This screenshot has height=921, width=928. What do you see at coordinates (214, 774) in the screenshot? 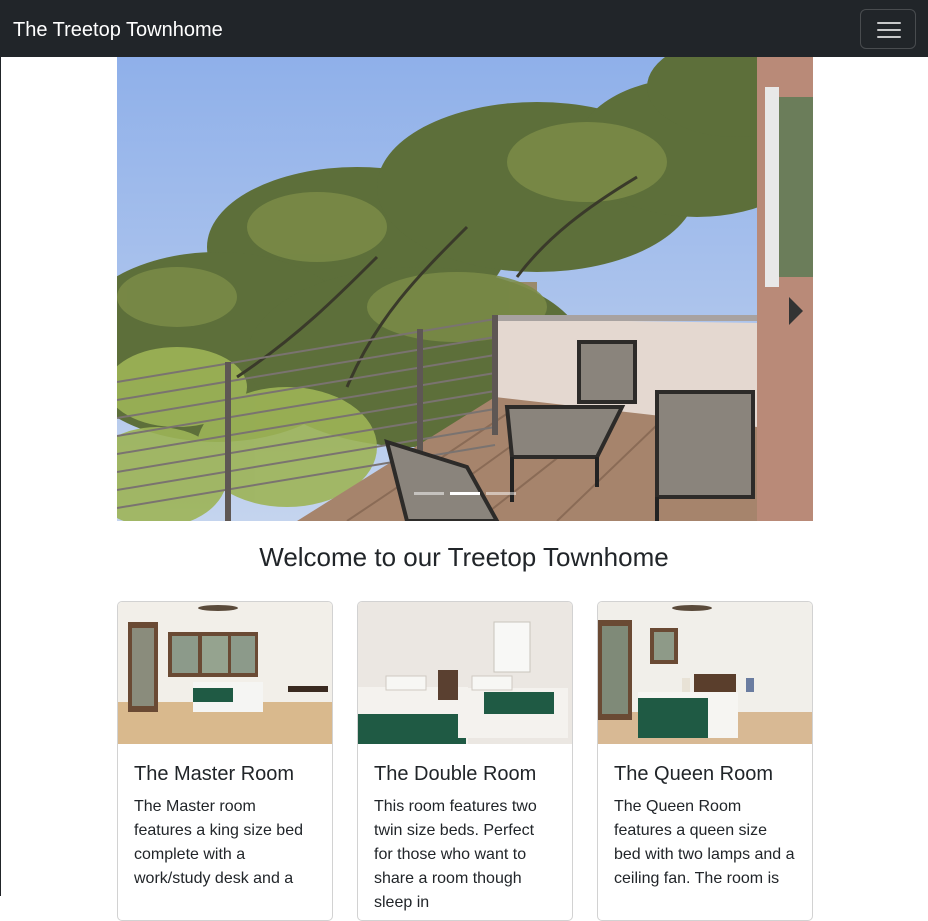
I see `card-title: The Master Room` at bounding box center [214, 774].